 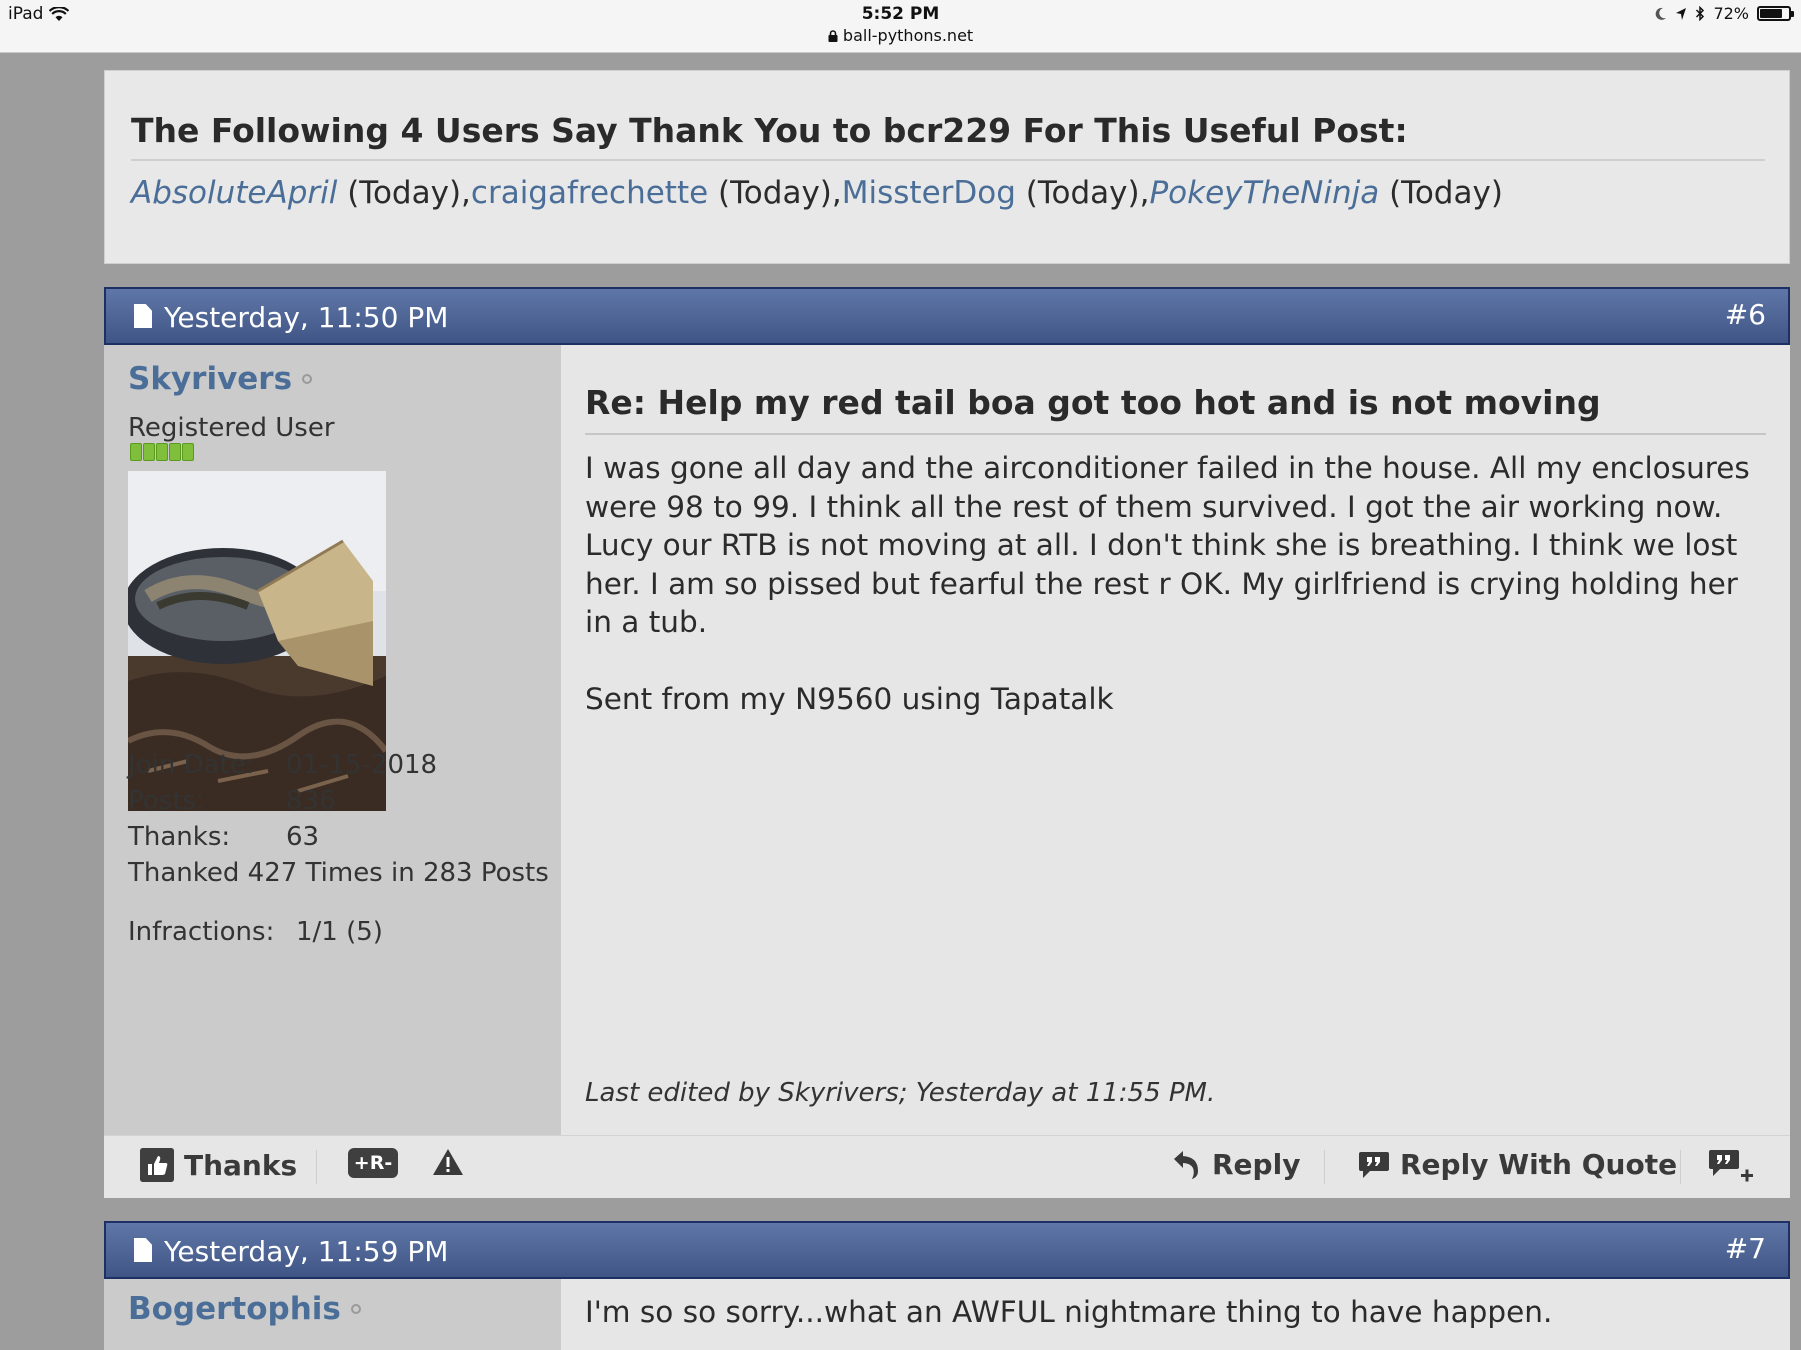 I want to click on infractions-value: 1/1 (5), so click(x=339, y=932).